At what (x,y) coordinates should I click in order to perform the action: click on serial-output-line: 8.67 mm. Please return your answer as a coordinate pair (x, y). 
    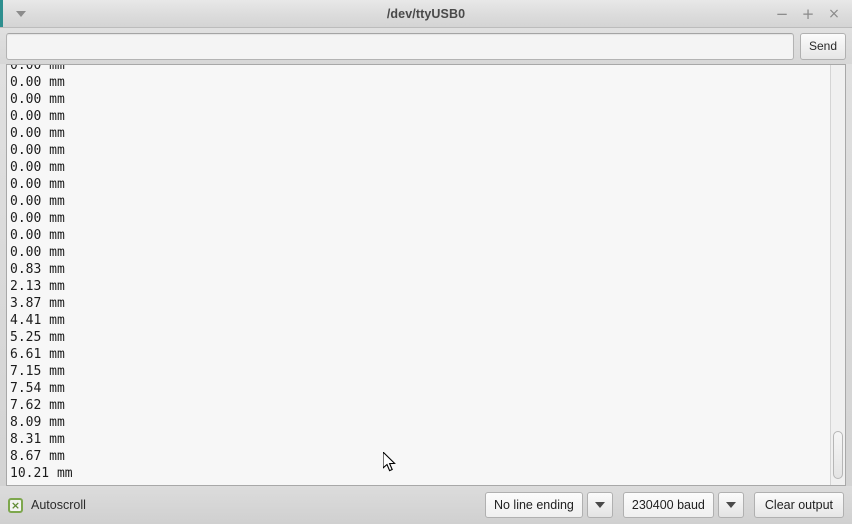
    Looking at the image, I should click on (37, 456).